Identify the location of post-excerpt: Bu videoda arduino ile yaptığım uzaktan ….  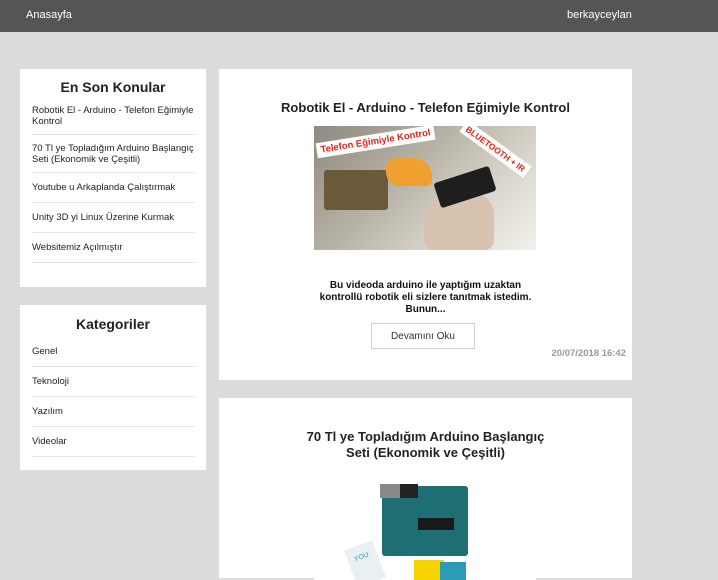
(425, 298).